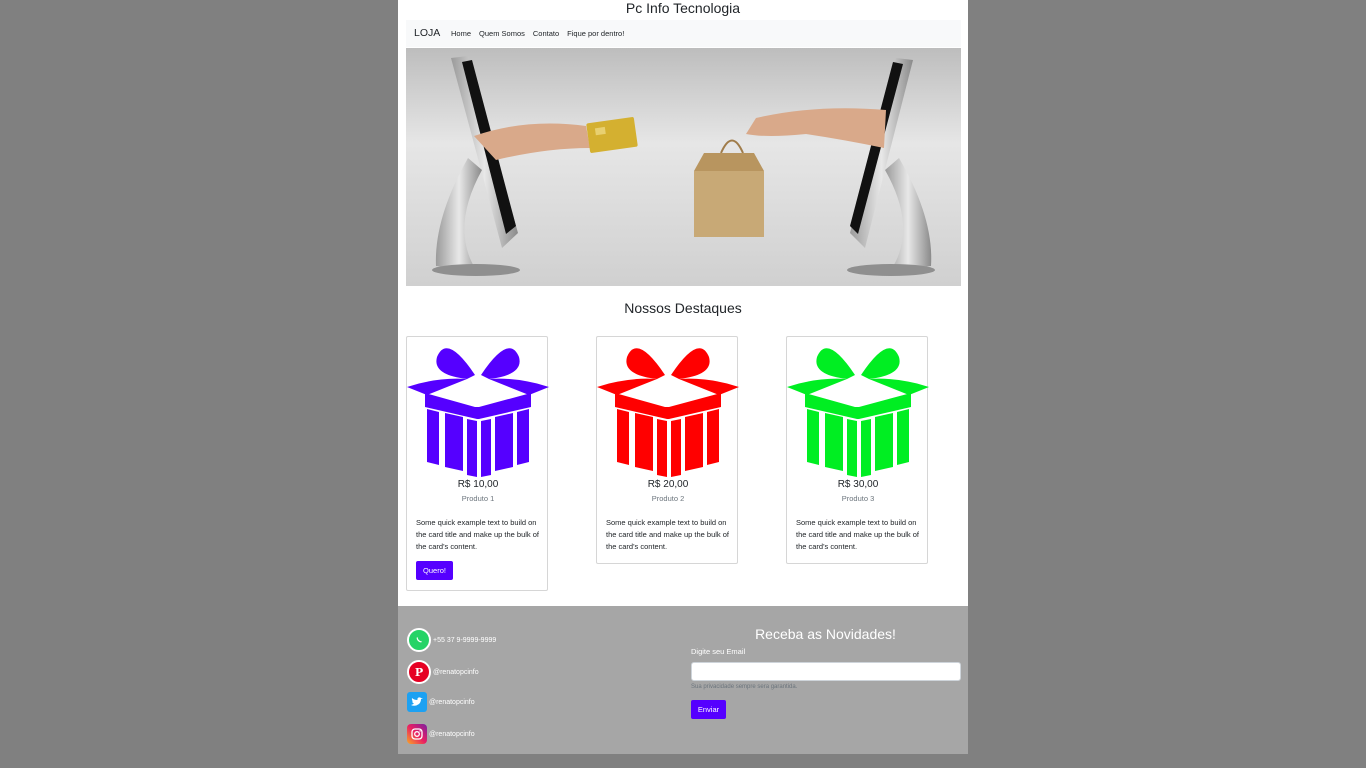  I want to click on buy-button: Quero!, so click(434, 570).